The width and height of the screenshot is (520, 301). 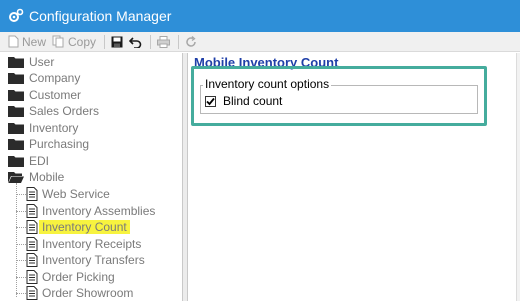 I want to click on tree-item-inventory-count: Inventory Count, so click(x=78, y=227).